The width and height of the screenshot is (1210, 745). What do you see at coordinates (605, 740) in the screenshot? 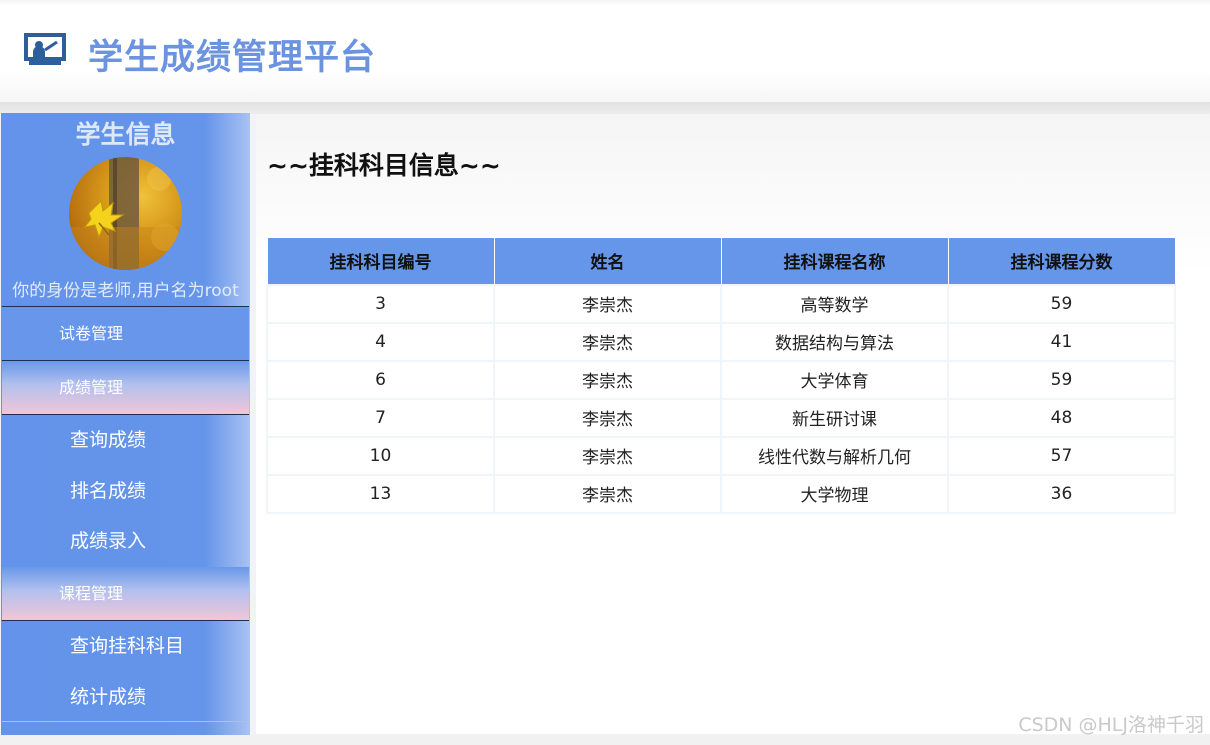
I see `bottom-strip` at bounding box center [605, 740].